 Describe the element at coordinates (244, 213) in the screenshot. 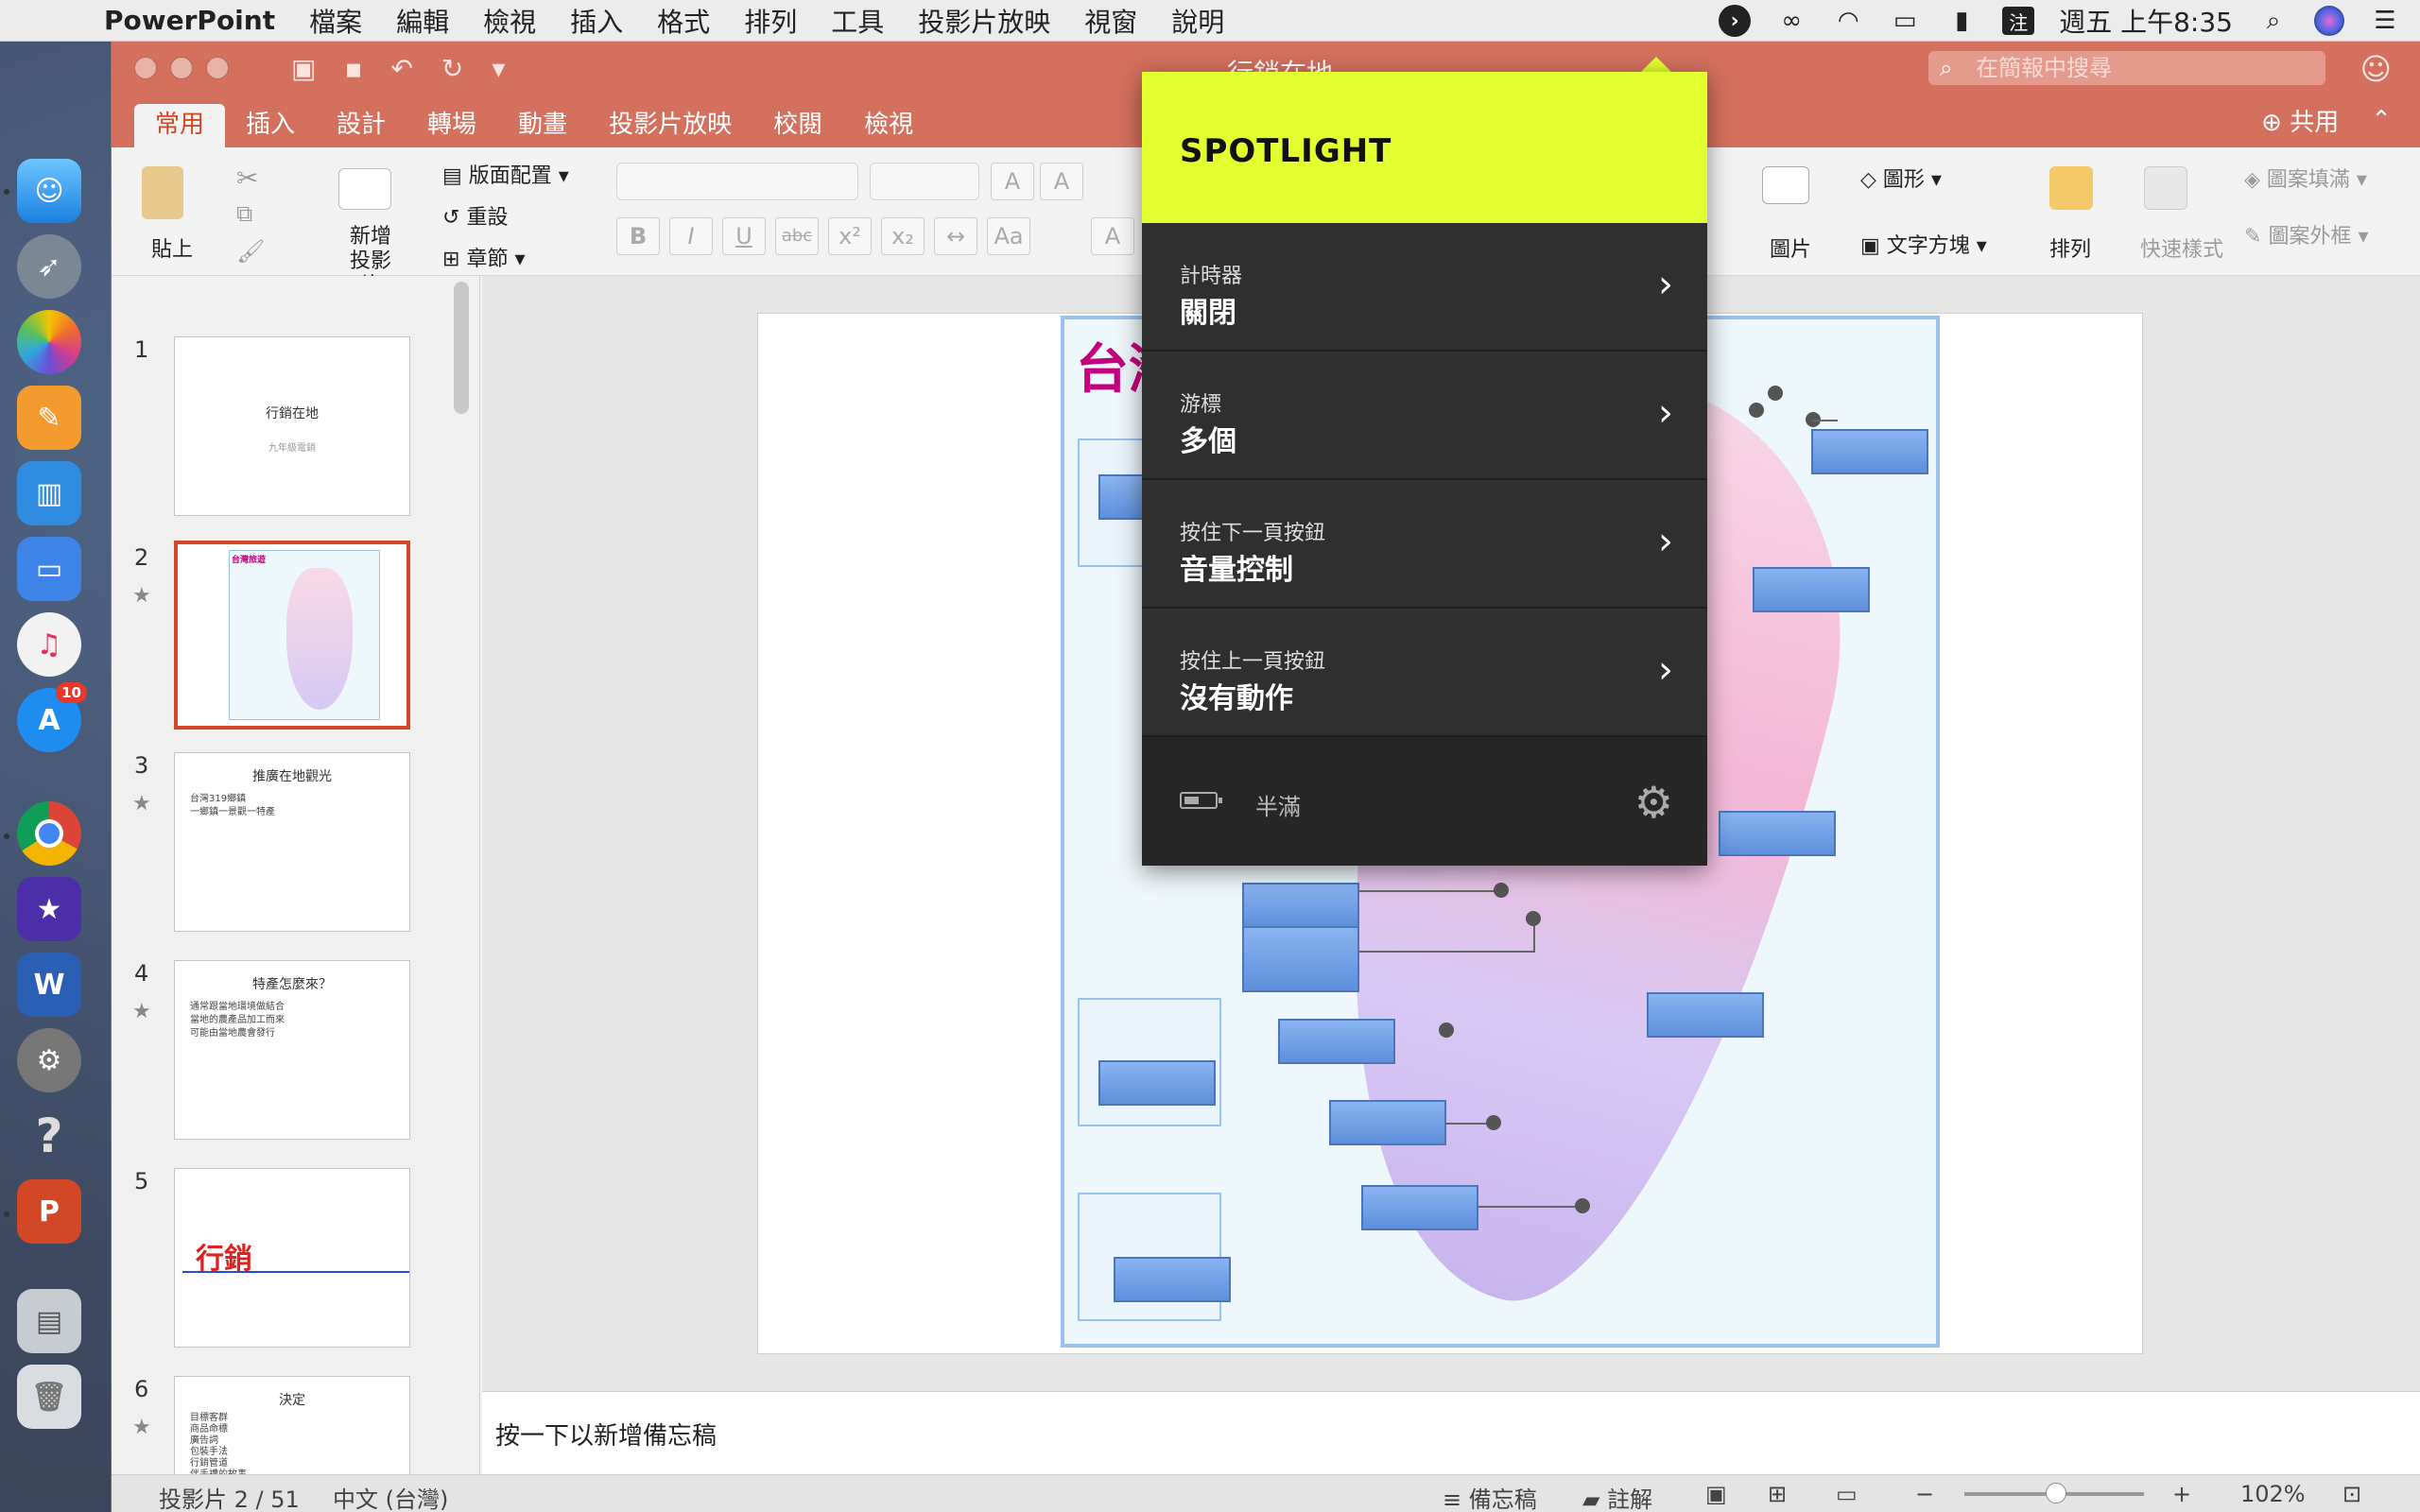

I see `copy-icon: ⧉` at that location.